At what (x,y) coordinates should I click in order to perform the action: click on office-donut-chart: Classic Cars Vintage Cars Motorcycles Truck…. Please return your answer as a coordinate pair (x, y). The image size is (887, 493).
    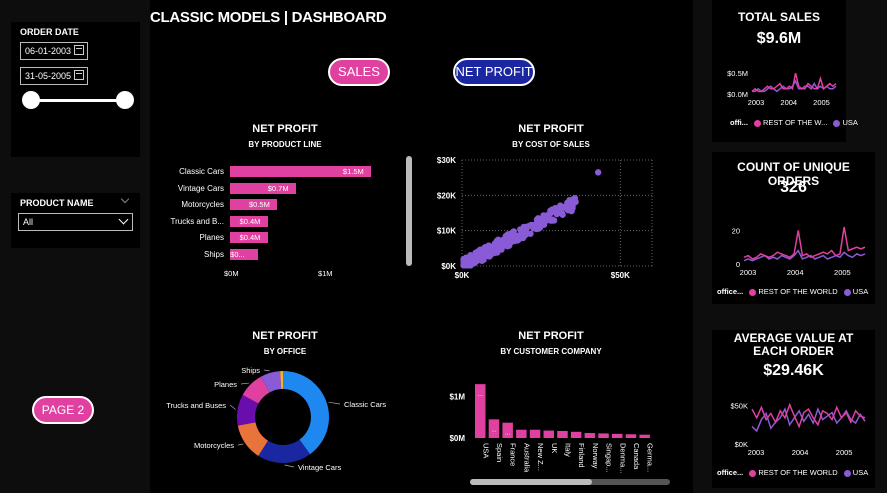
    Looking at the image, I should click on (276, 419).